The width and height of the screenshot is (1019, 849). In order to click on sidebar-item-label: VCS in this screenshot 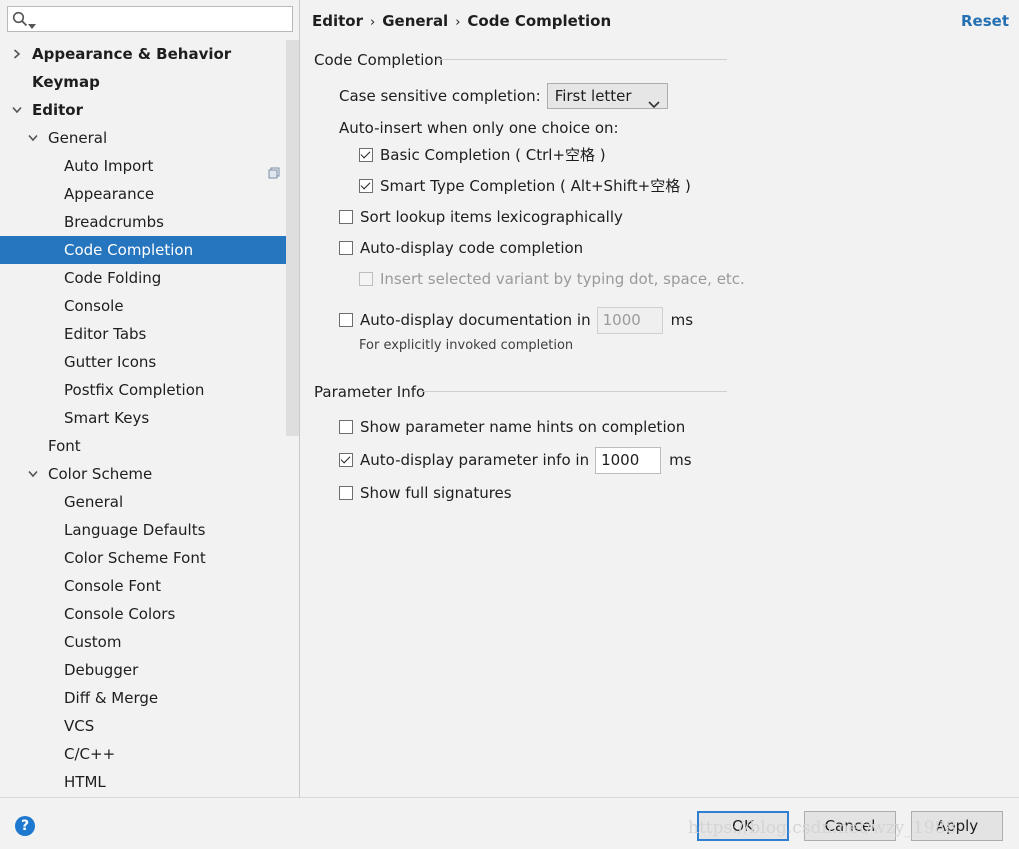, I will do `click(79, 726)`.